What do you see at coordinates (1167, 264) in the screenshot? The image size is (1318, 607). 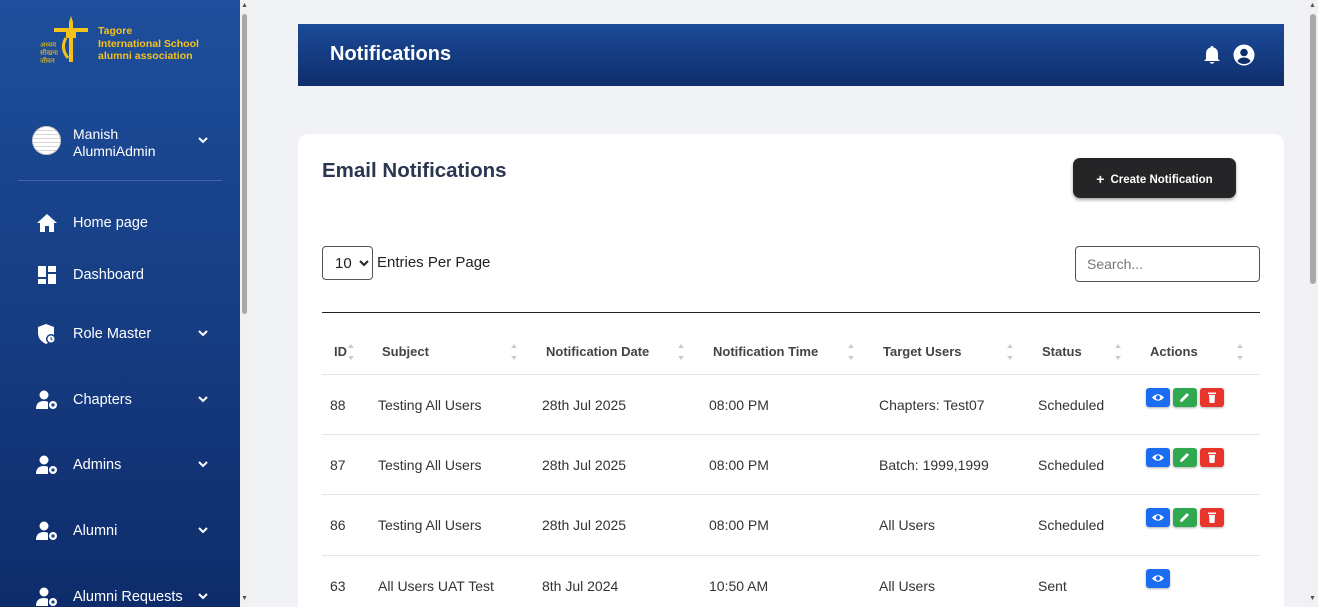 I see `search-input` at bounding box center [1167, 264].